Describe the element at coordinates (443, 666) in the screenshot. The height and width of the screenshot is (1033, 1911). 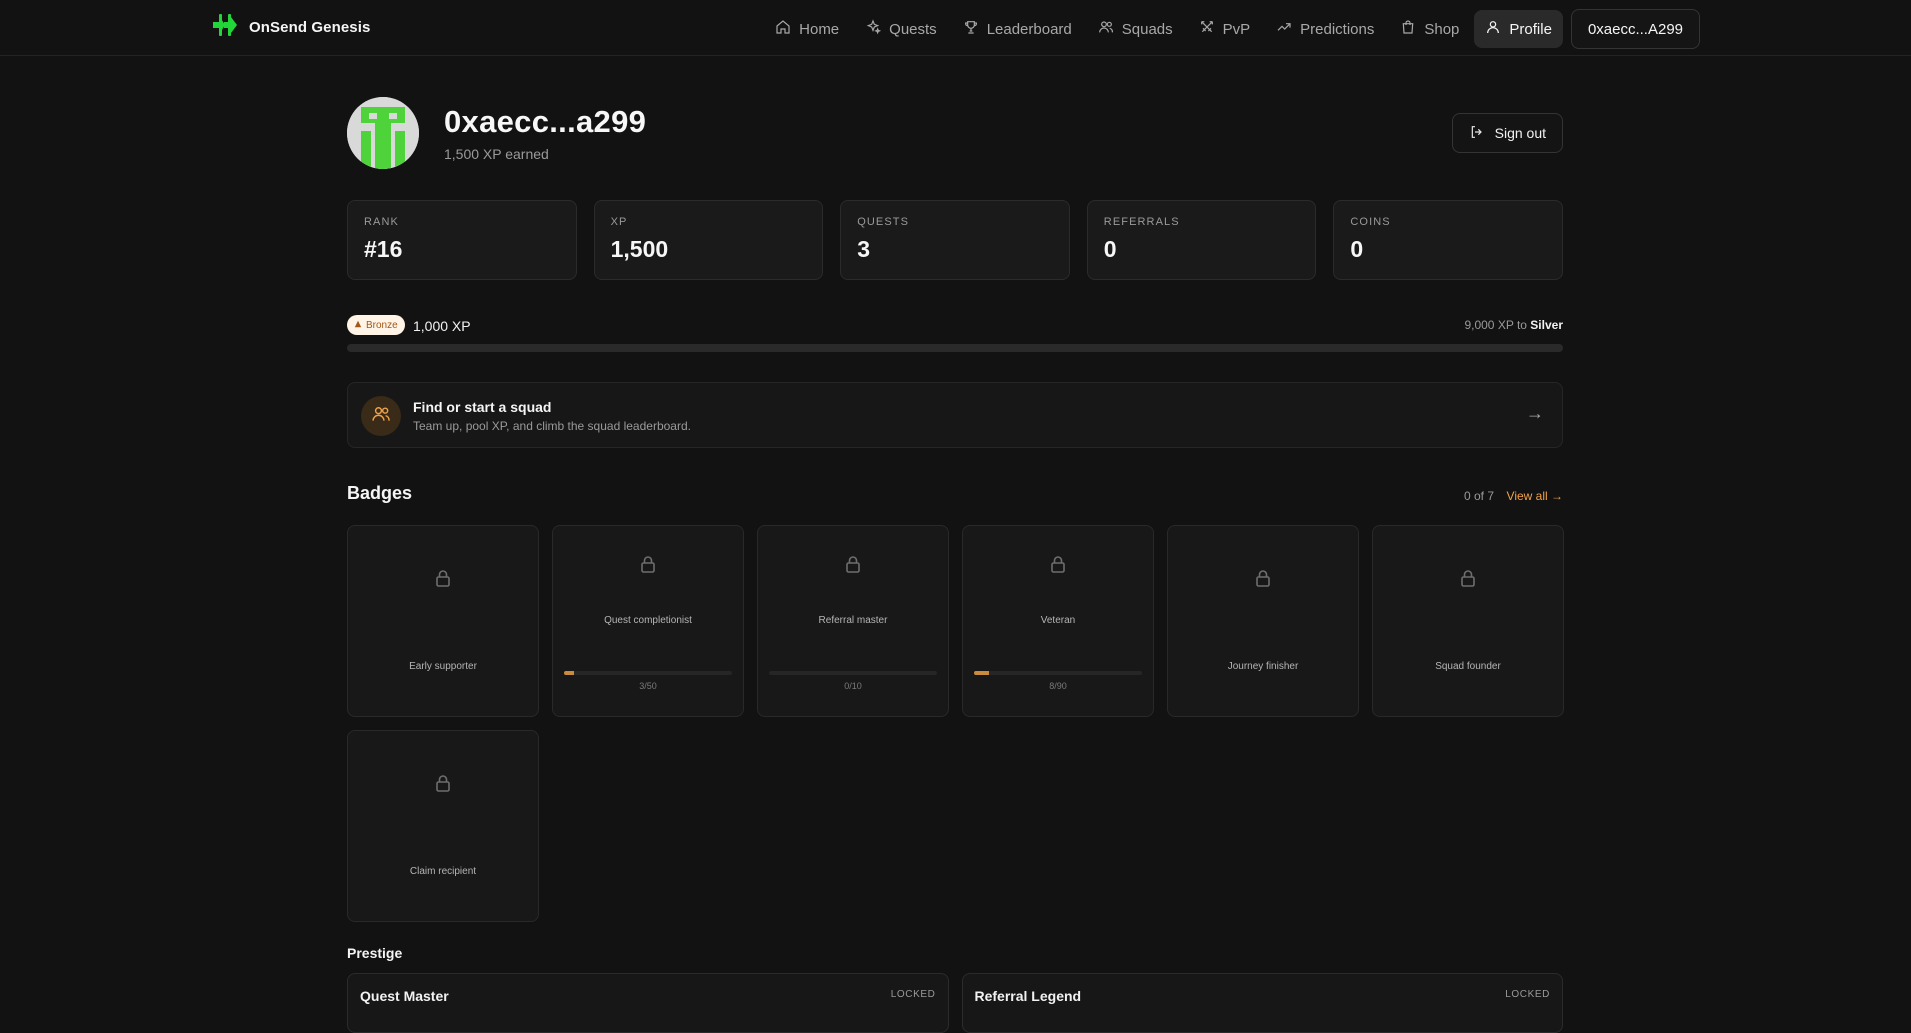
I see `badge-name: Early supporter` at that location.